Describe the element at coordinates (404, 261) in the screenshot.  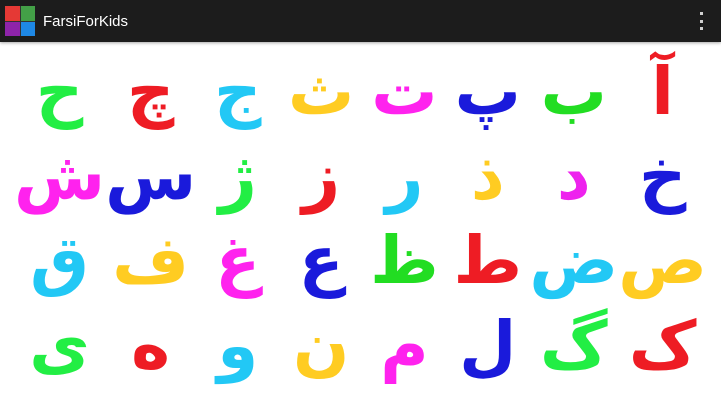
I see `letter-tile: ظ` at that location.